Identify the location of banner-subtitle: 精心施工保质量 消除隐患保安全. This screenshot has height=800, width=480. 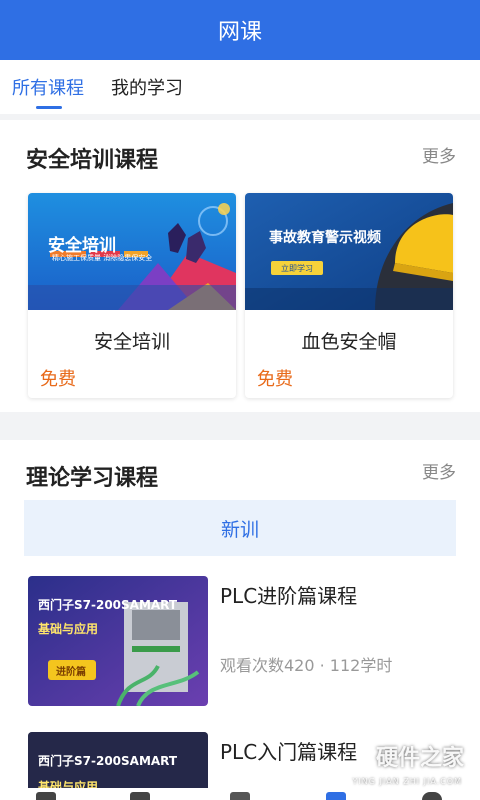
(102, 258).